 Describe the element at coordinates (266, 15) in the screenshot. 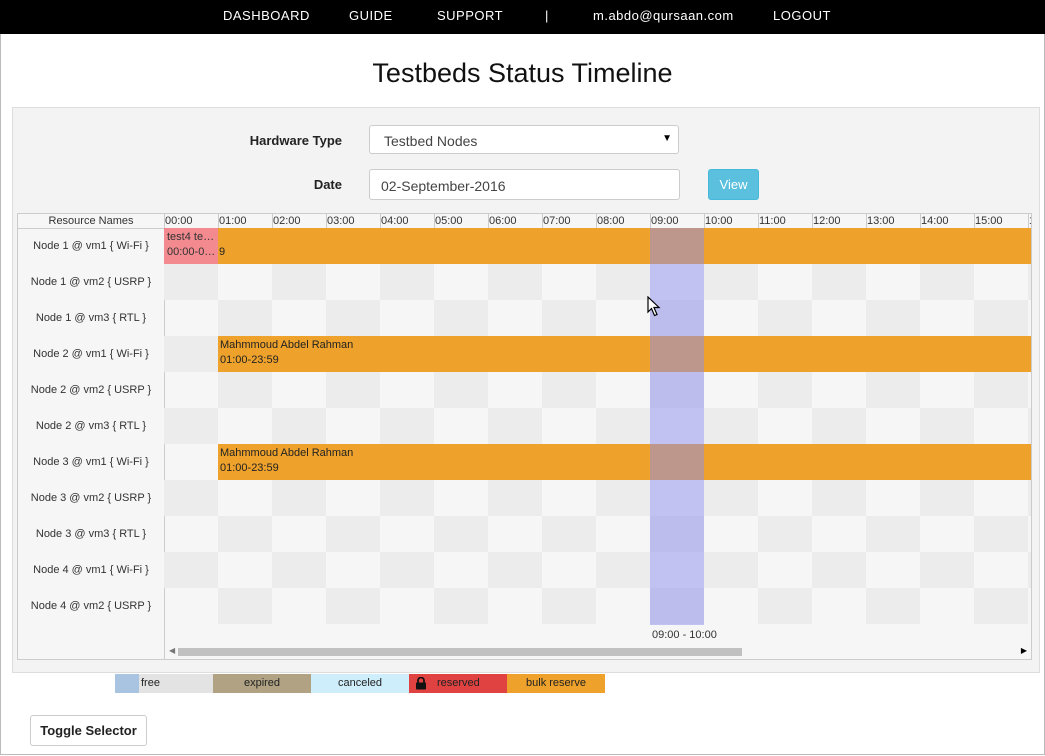

I see `nav-dashboard-link: DASHBOARD` at that location.